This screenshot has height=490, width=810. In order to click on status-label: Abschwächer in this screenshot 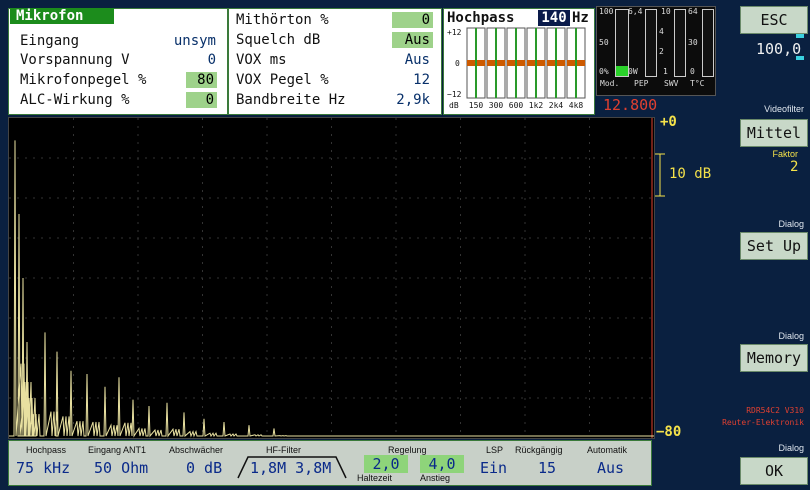, I will do `click(196, 450)`.